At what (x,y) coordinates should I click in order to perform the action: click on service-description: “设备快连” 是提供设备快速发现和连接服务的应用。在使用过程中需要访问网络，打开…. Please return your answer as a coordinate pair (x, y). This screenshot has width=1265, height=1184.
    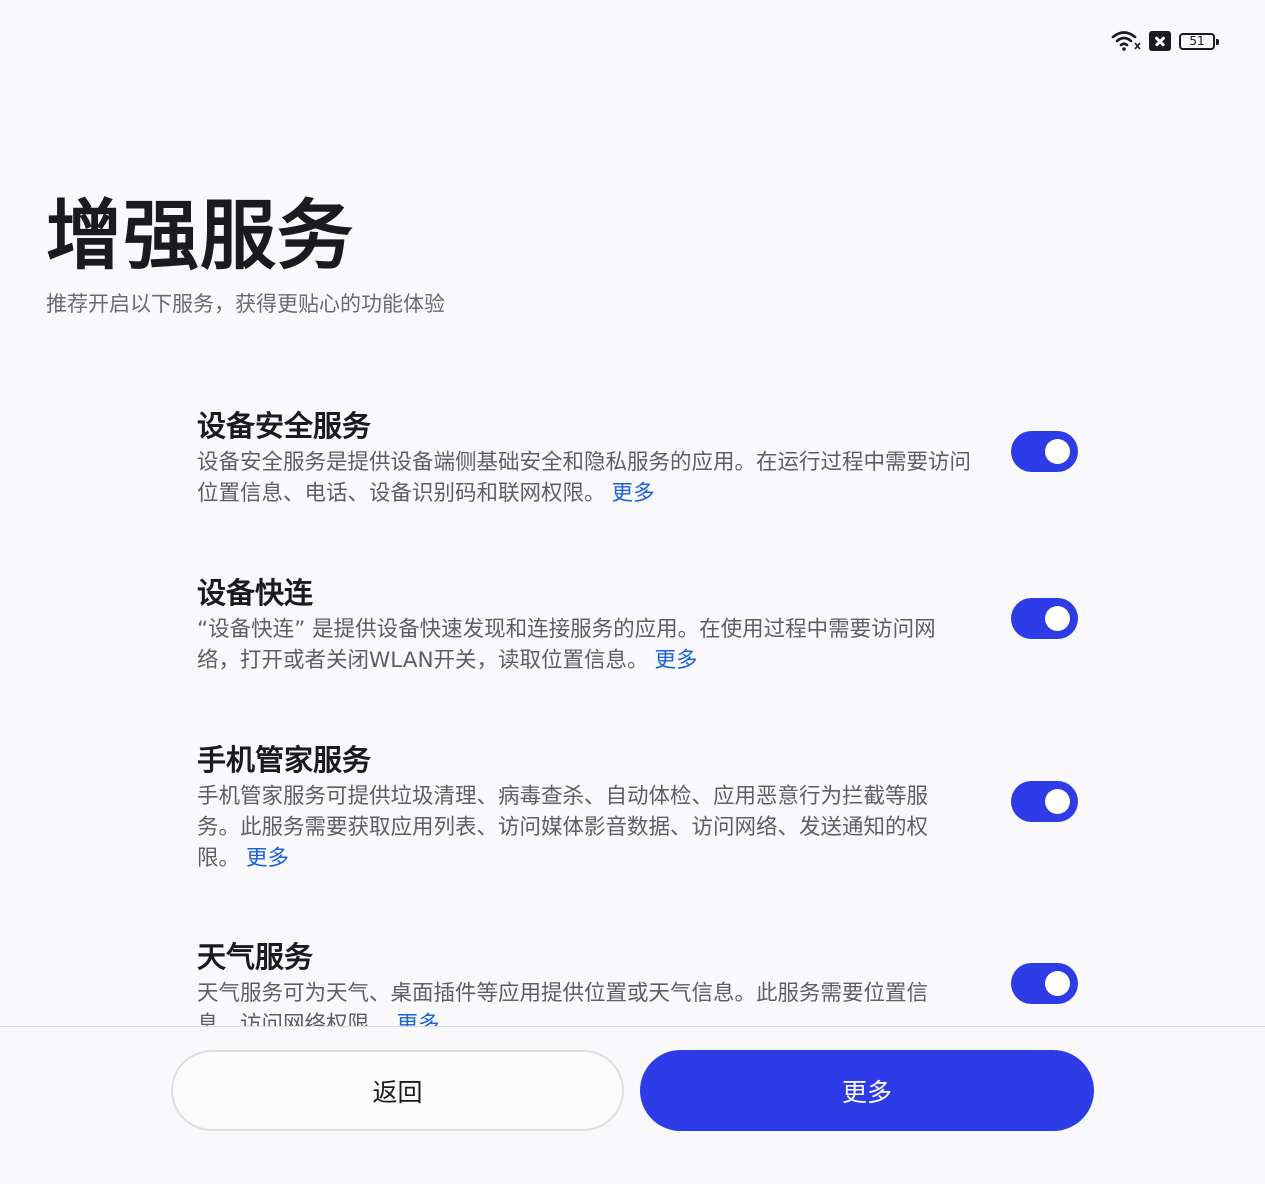
    Looking at the image, I should click on (582, 645).